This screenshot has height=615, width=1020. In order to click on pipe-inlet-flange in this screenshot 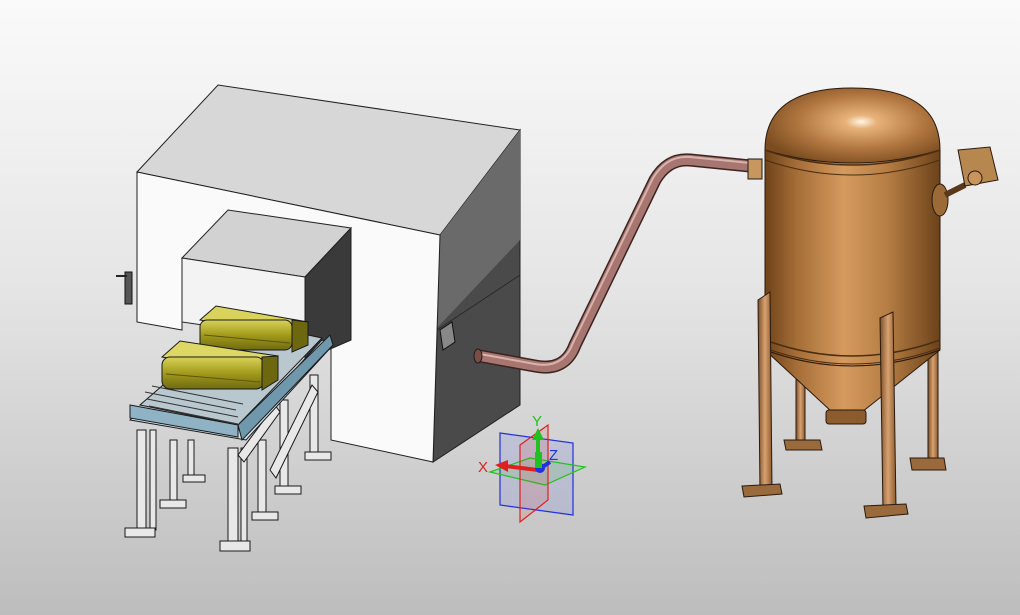, I will do `click(478, 356)`.